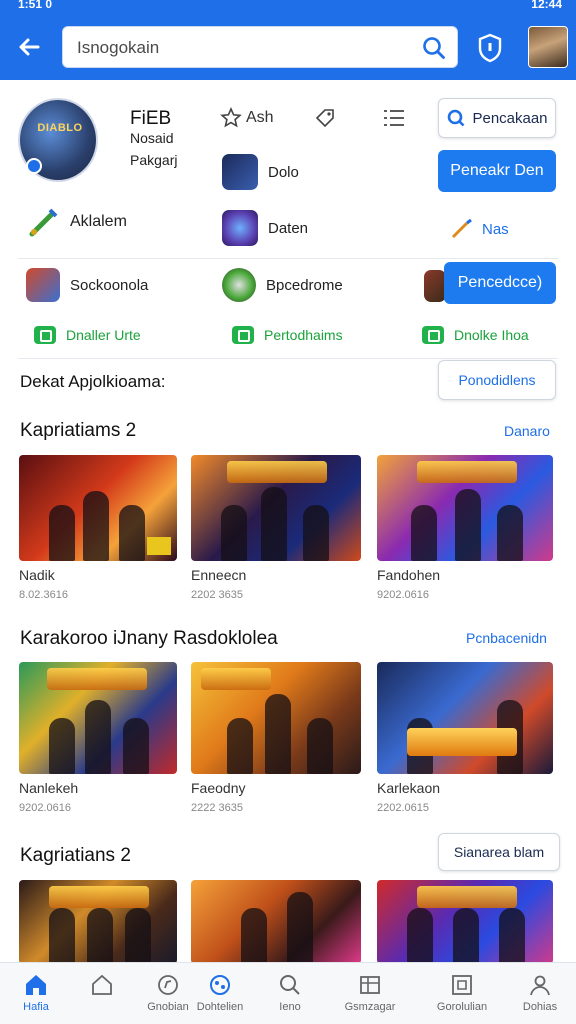  I want to click on green-link-3: Dnolke Ihoa, so click(475, 335).